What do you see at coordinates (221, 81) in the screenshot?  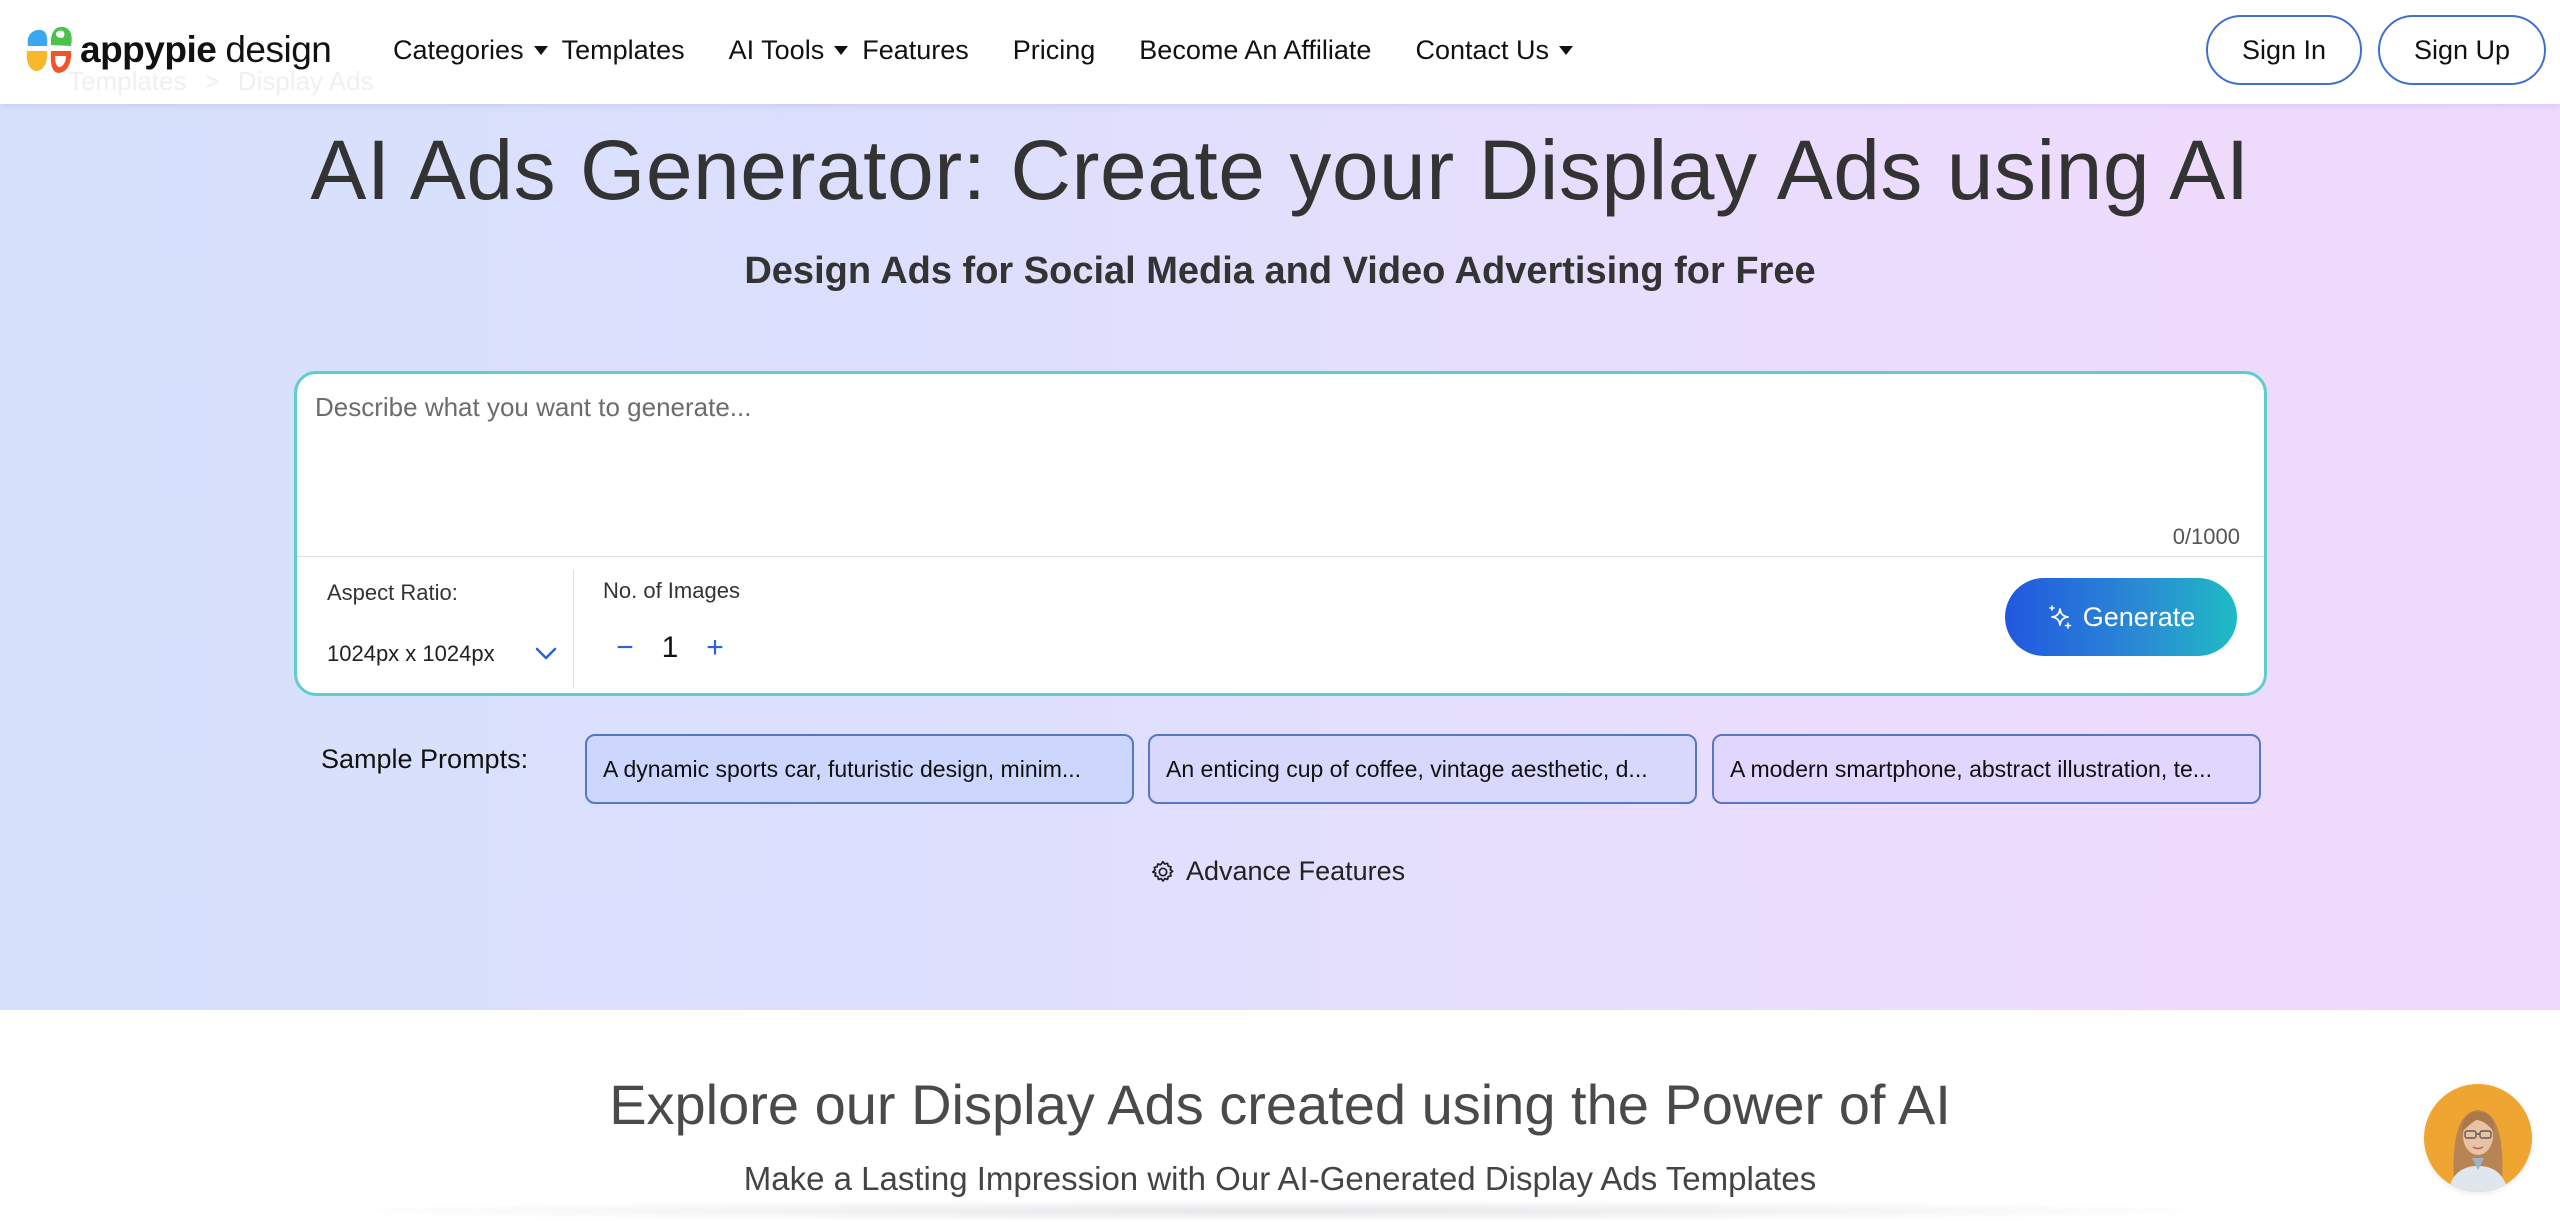 I see `breadcrumb: Templates > Display Ads` at bounding box center [221, 81].